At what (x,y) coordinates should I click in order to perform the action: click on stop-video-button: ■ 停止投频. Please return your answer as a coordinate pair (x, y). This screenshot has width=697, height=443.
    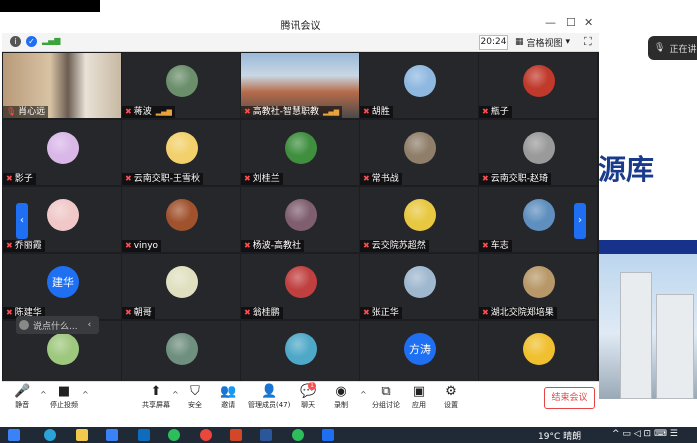
    Looking at the image, I should click on (64, 397).